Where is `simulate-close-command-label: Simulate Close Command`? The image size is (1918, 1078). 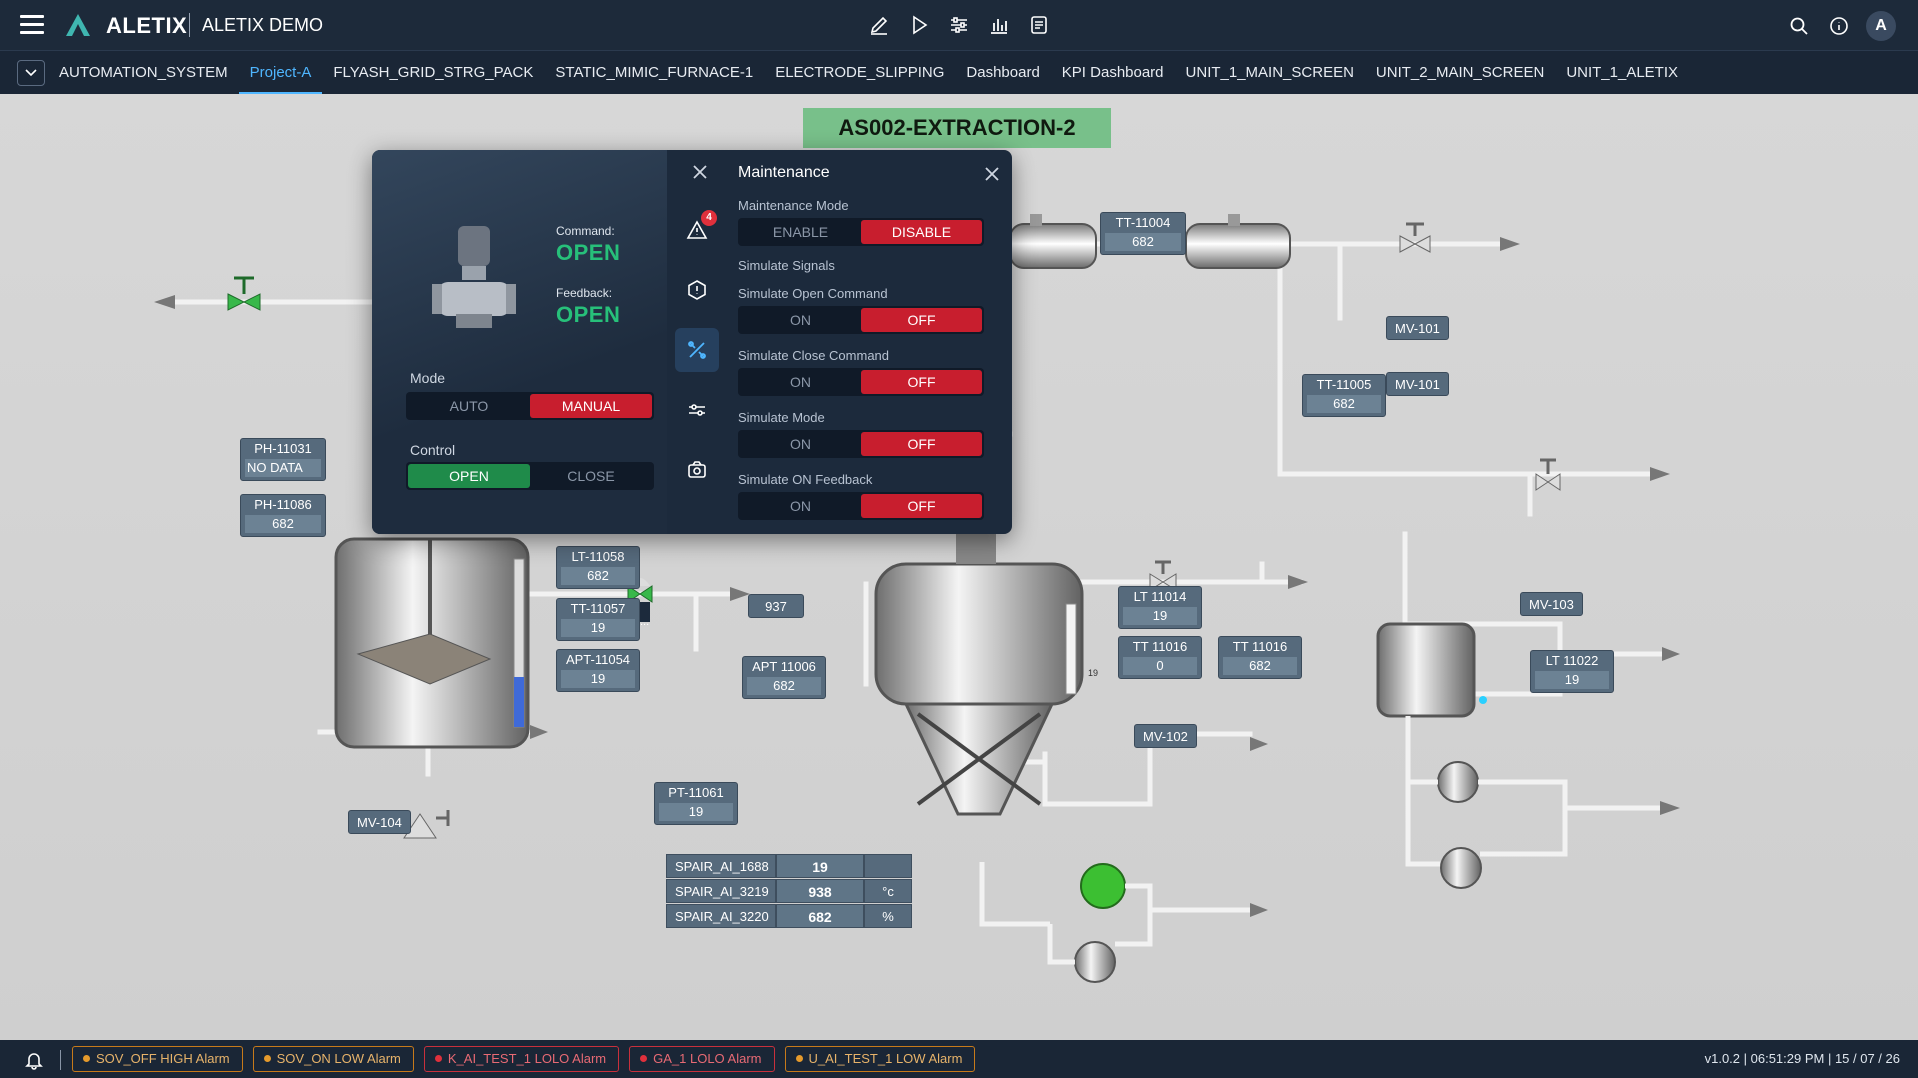 simulate-close-command-label: Simulate Close Command is located at coordinates (814, 355).